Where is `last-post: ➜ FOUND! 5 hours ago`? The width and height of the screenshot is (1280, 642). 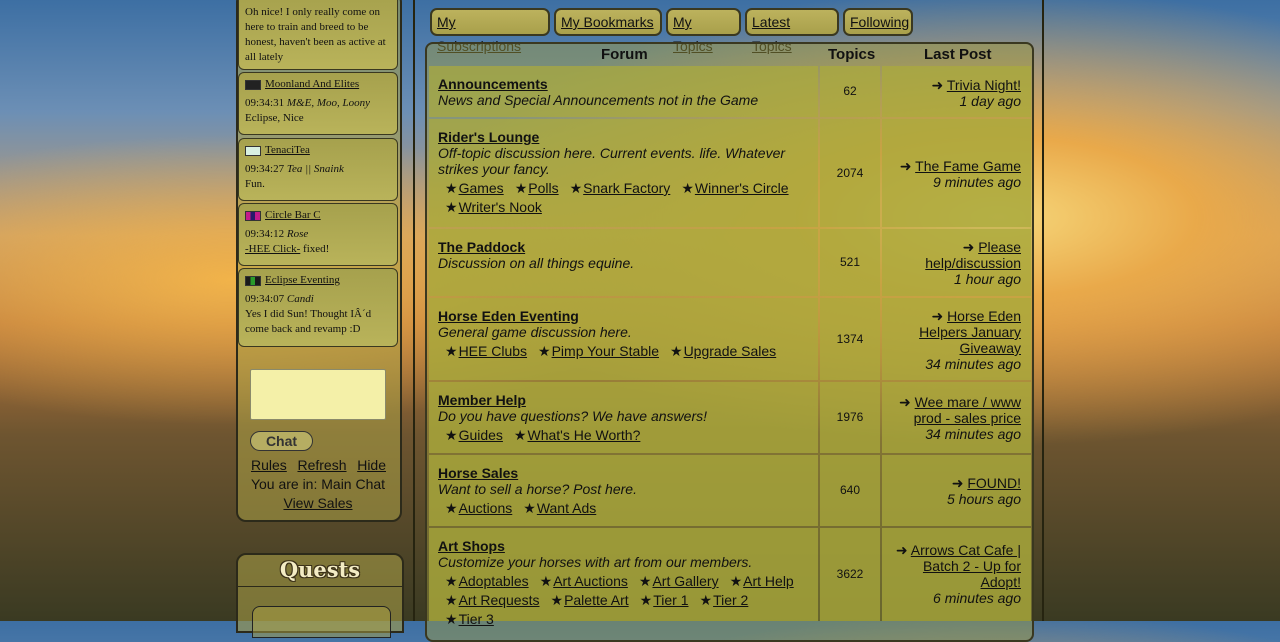 last-post: ➜ FOUND! 5 hours ago is located at coordinates (956, 490).